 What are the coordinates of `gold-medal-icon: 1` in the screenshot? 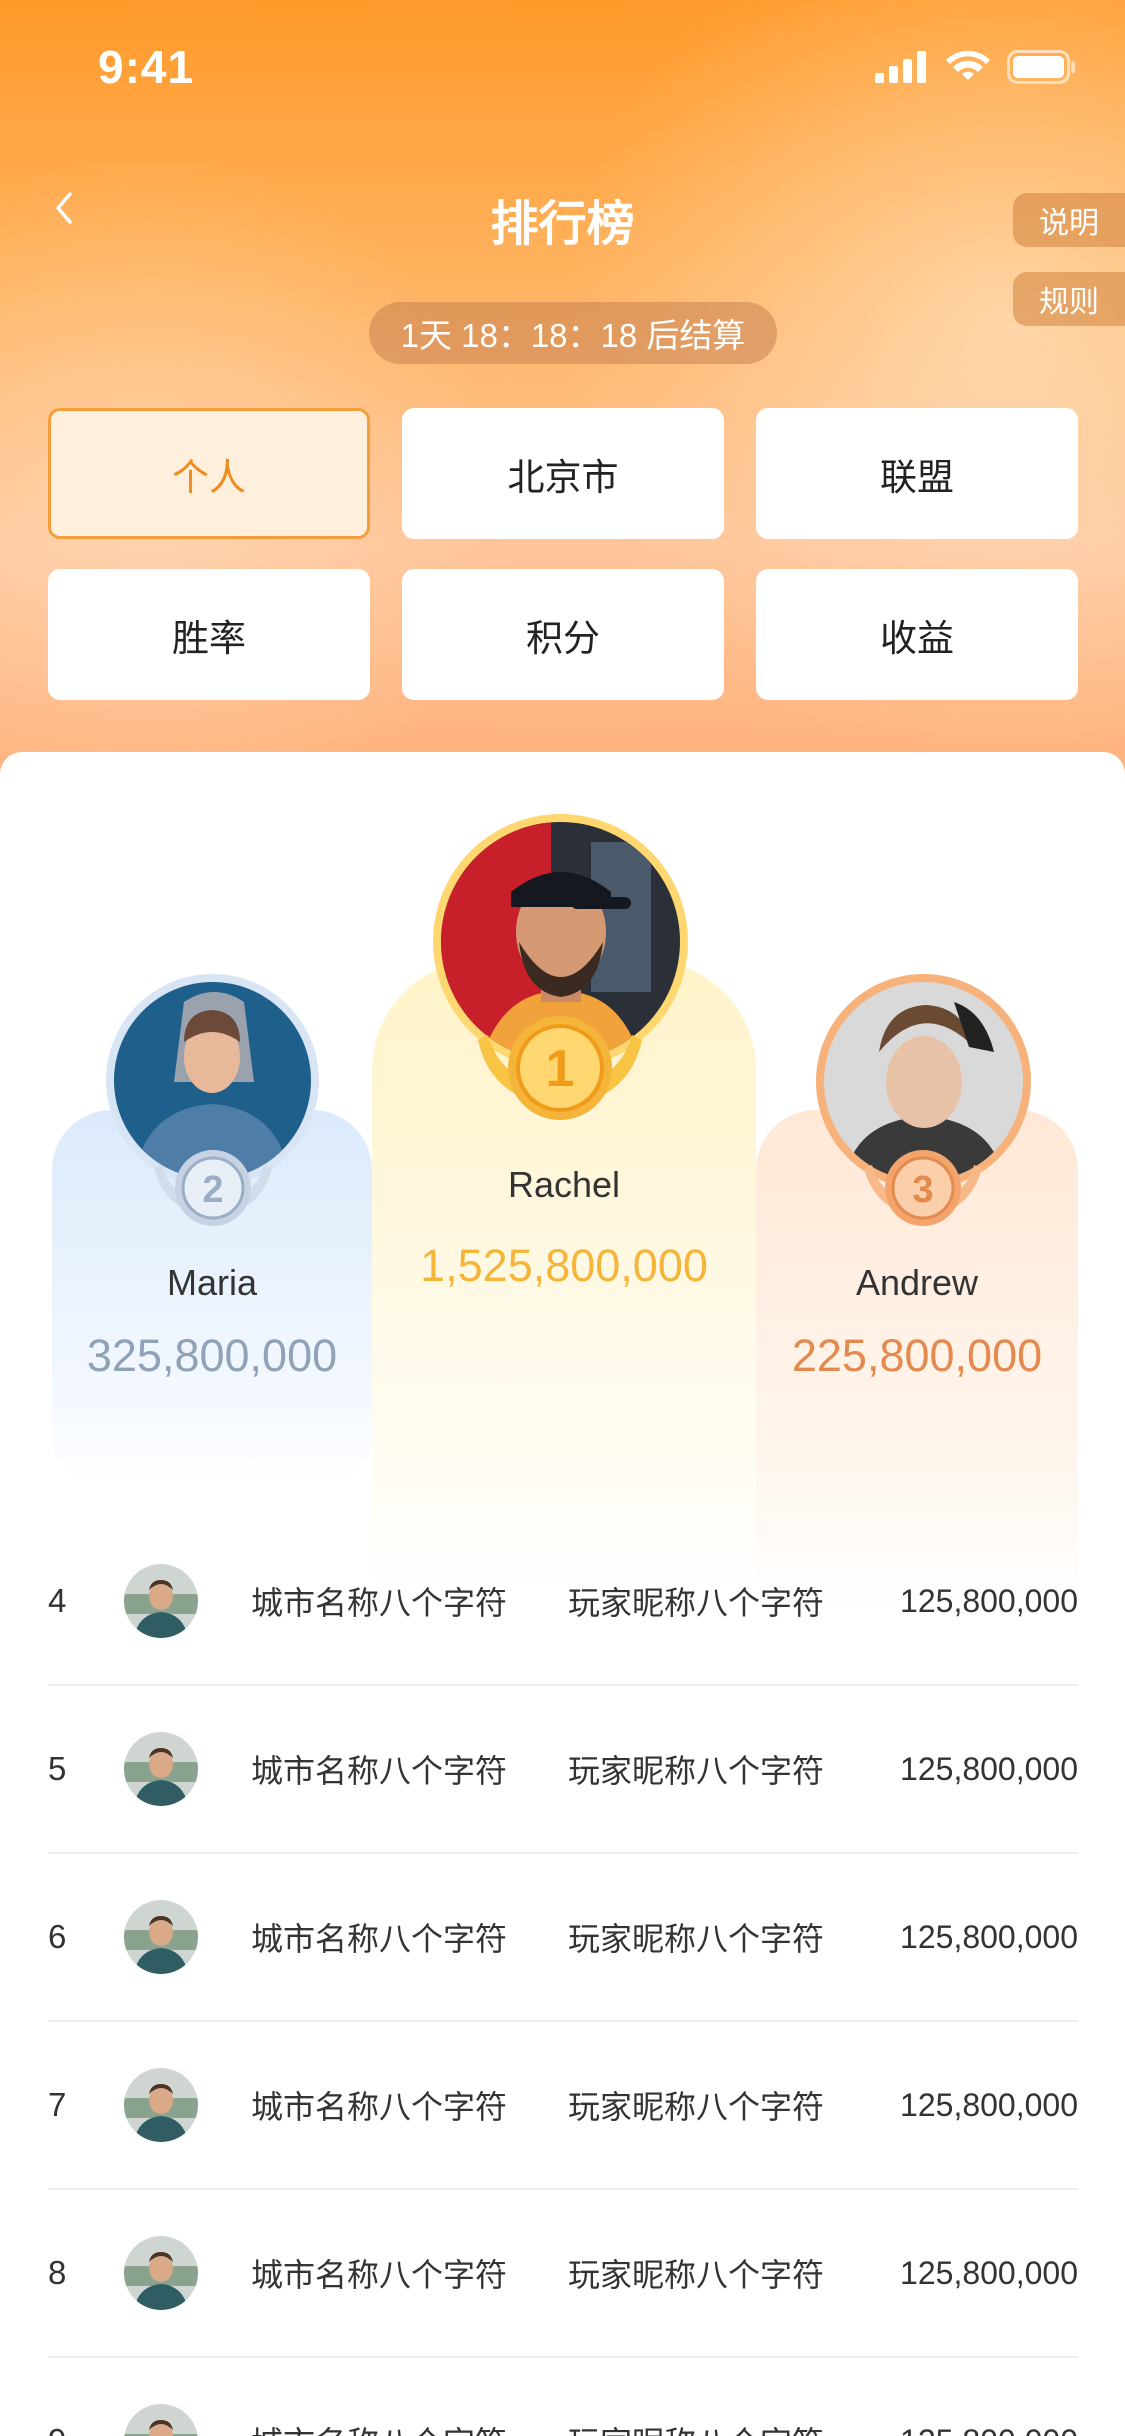 It's located at (560, 1072).